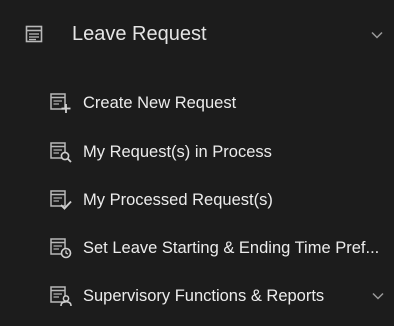  What do you see at coordinates (34, 34) in the screenshot?
I see `calendar-list-icon` at bounding box center [34, 34].